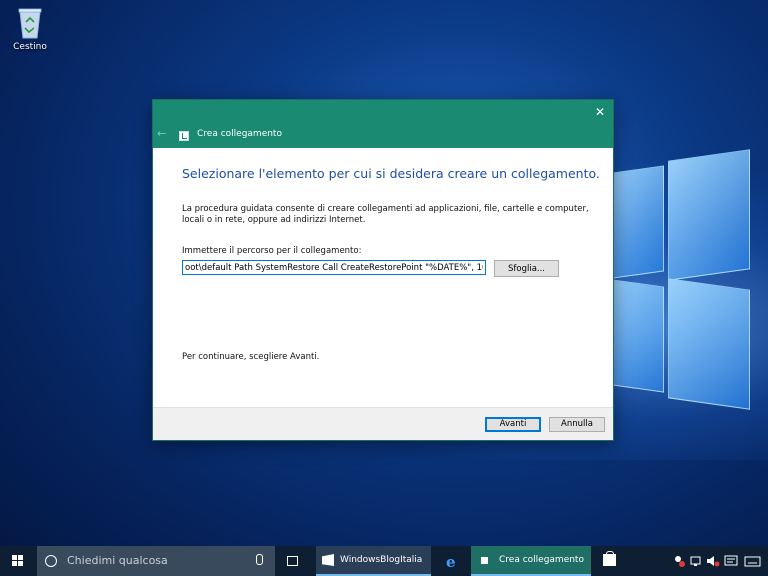 The image size is (768, 576). What do you see at coordinates (513, 424) in the screenshot?
I see `next-button: Avanti` at bounding box center [513, 424].